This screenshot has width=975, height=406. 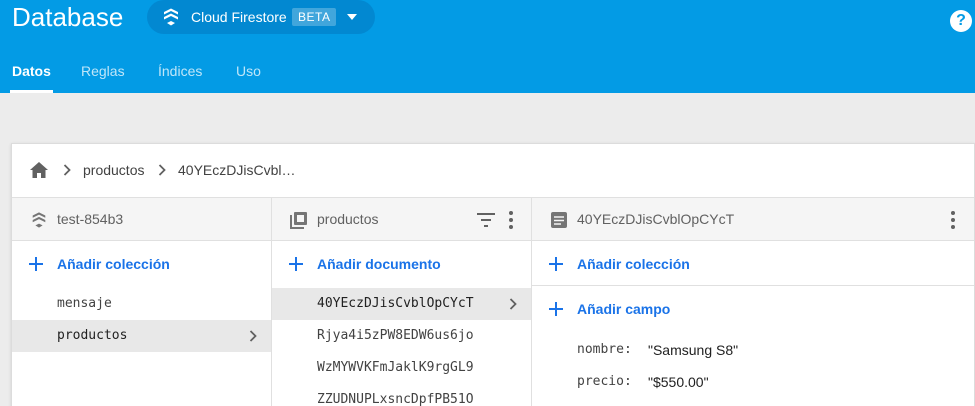 I want to click on page-title: Database, so click(x=68, y=17).